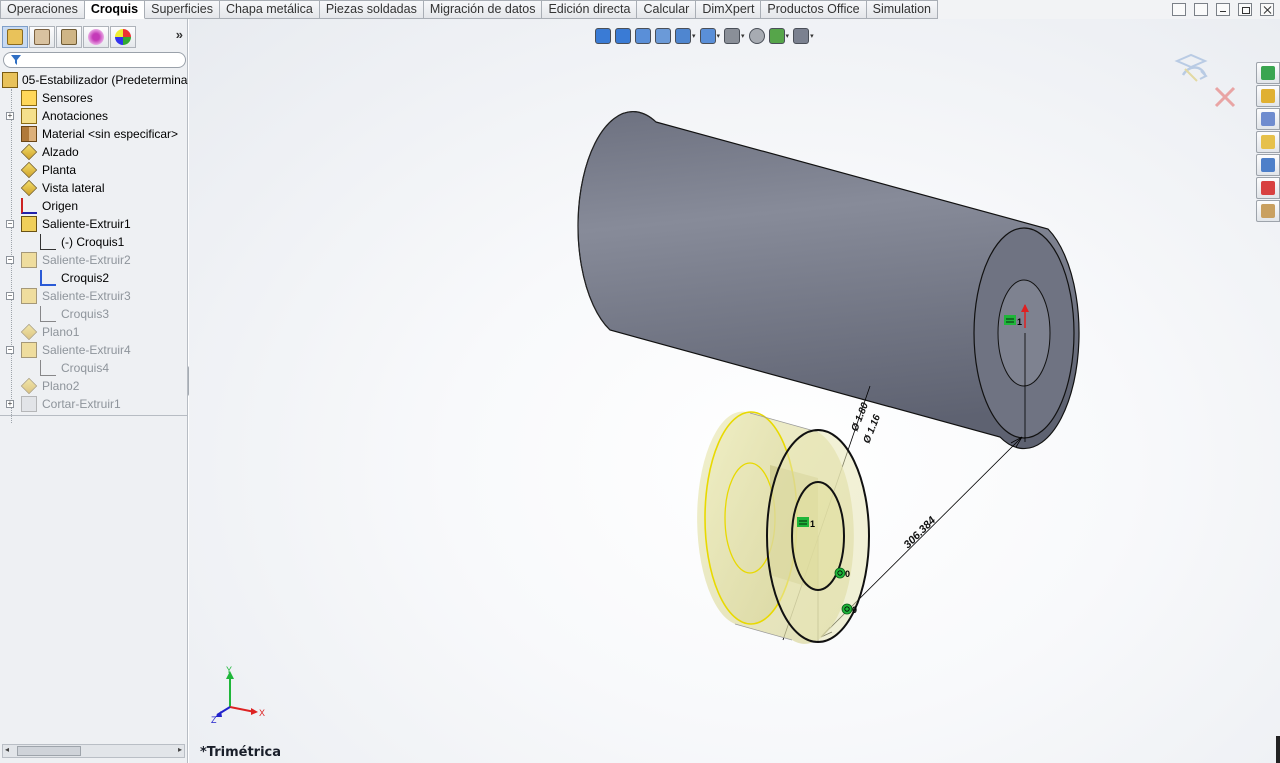 The image size is (1280, 763). I want to click on reference-triad: Y X Z, so click(238, 695).